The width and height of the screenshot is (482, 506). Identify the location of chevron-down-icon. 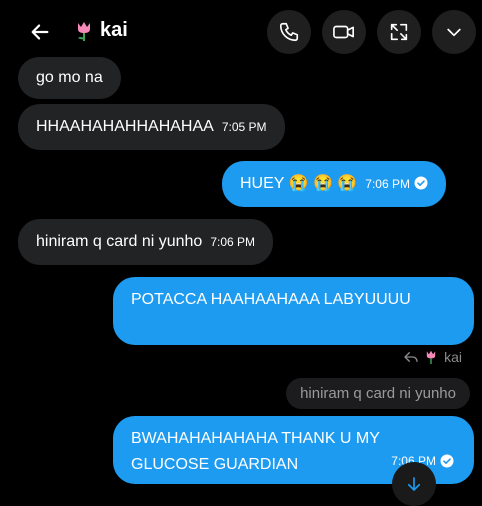
(454, 32).